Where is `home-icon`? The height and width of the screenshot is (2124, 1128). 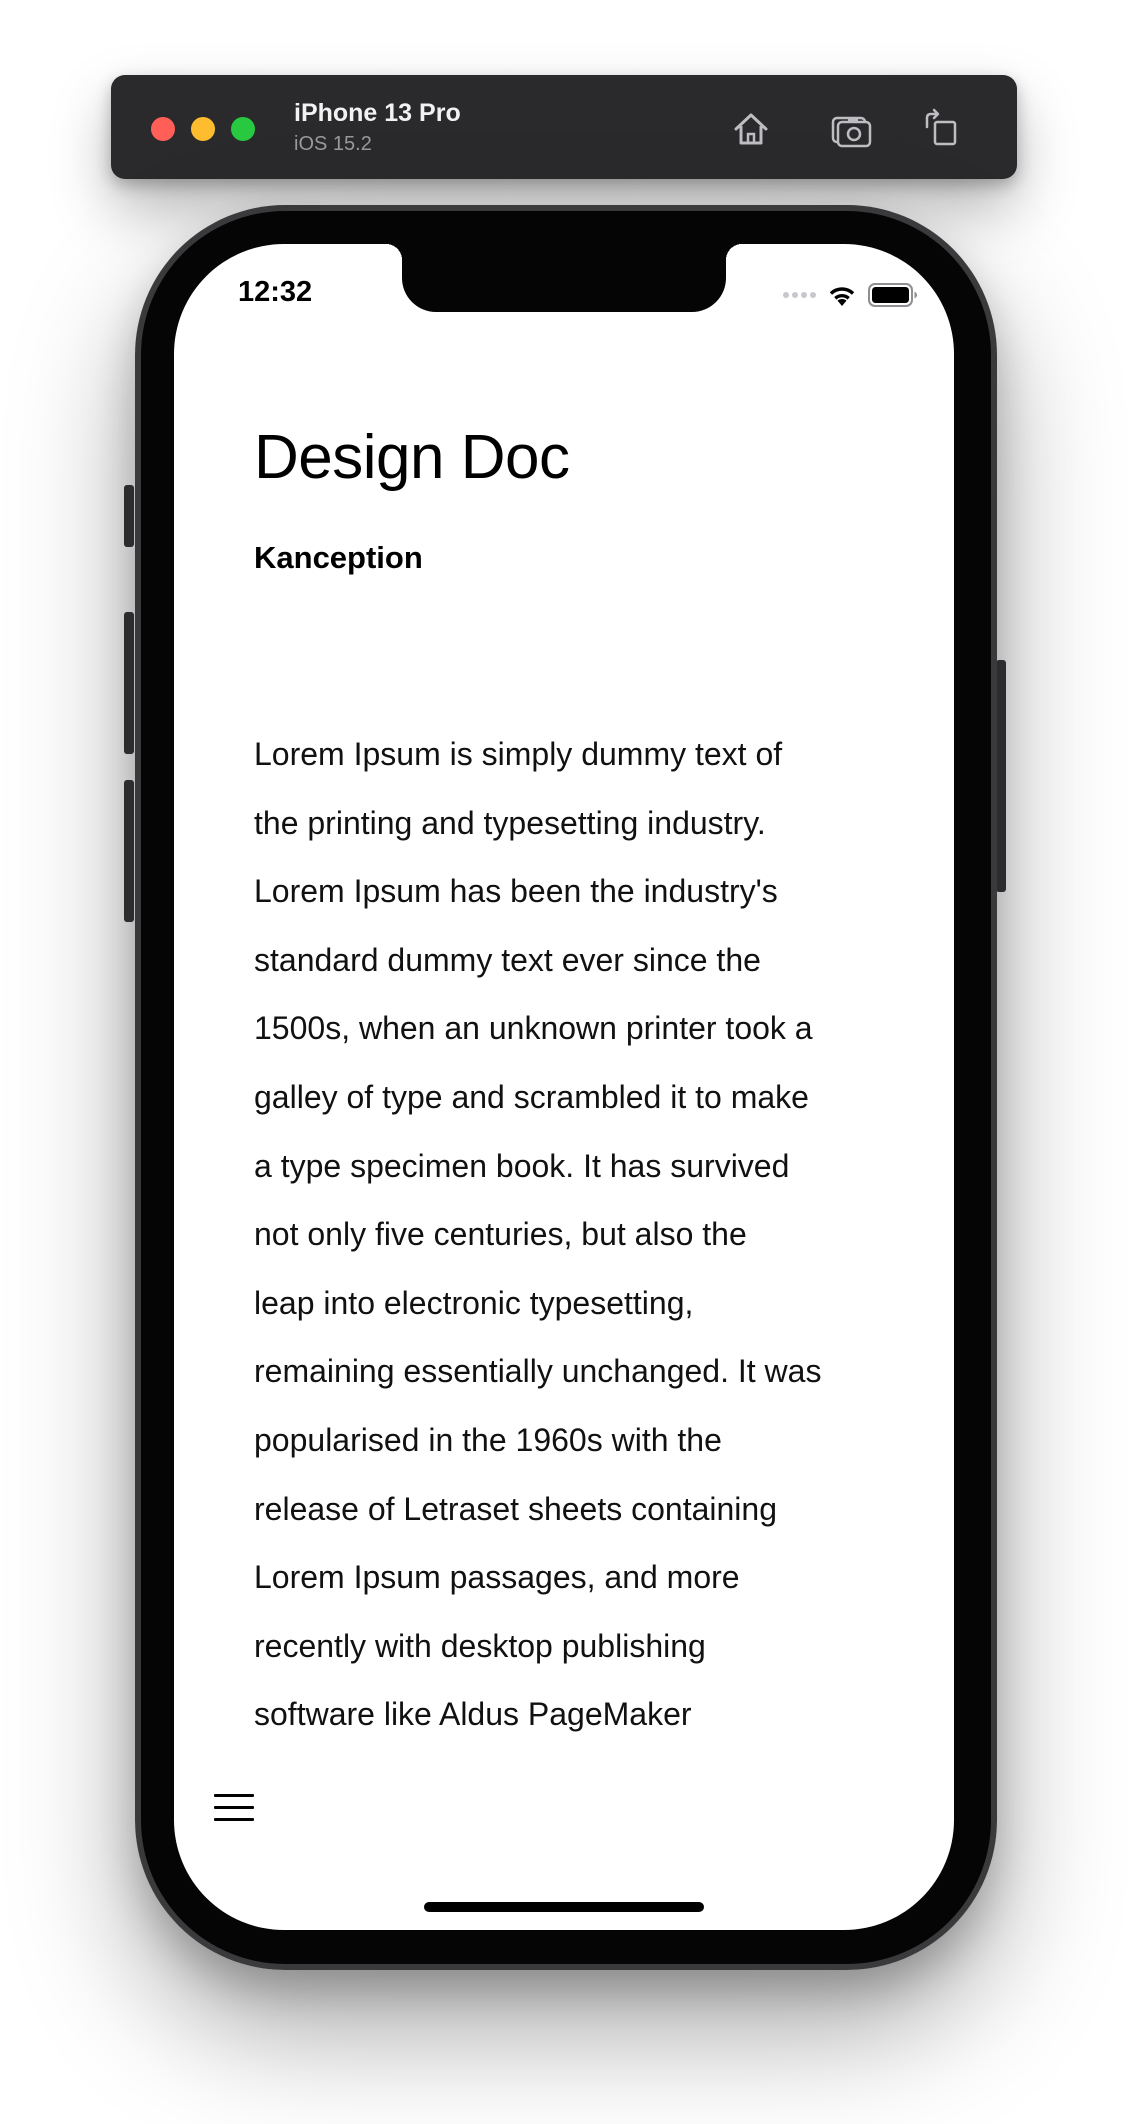 home-icon is located at coordinates (751, 129).